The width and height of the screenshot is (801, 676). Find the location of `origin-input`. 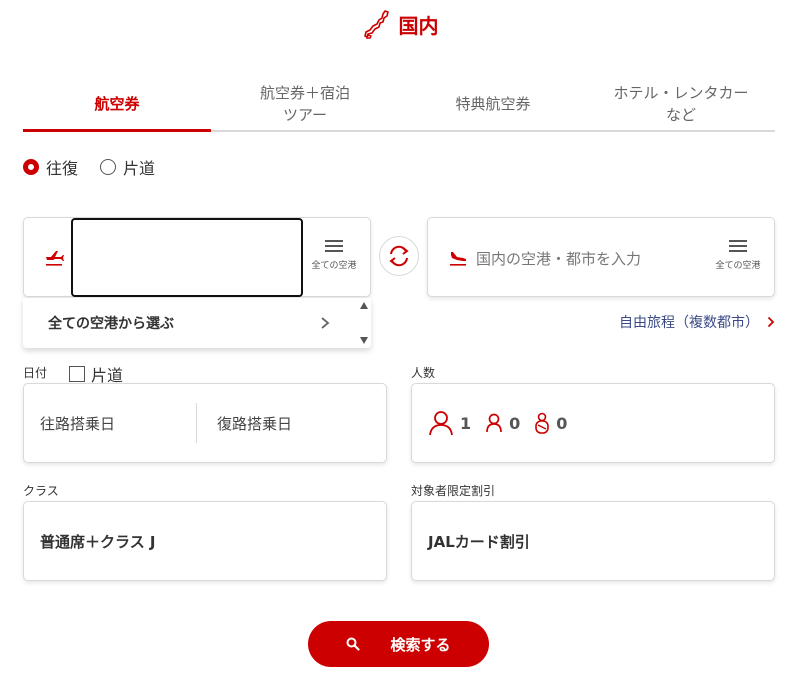

origin-input is located at coordinates (187, 257).